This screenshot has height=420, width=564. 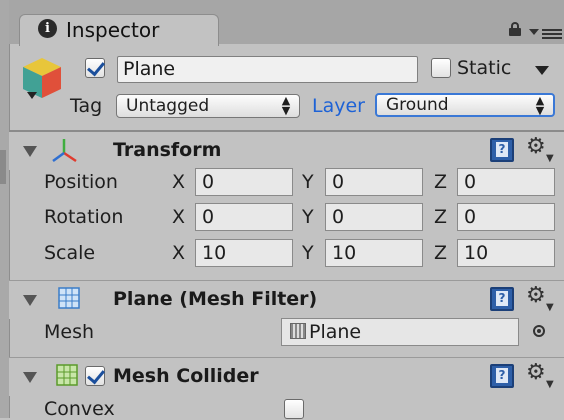 I want to click on layer-value: Ground, so click(x=417, y=105).